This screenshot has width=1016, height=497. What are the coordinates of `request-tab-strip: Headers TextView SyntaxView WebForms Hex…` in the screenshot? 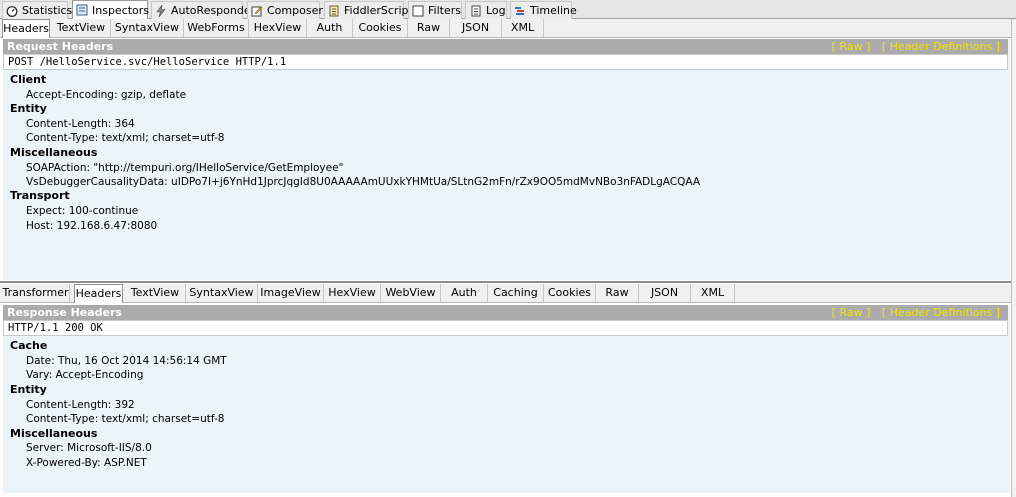 It's located at (508, 28).